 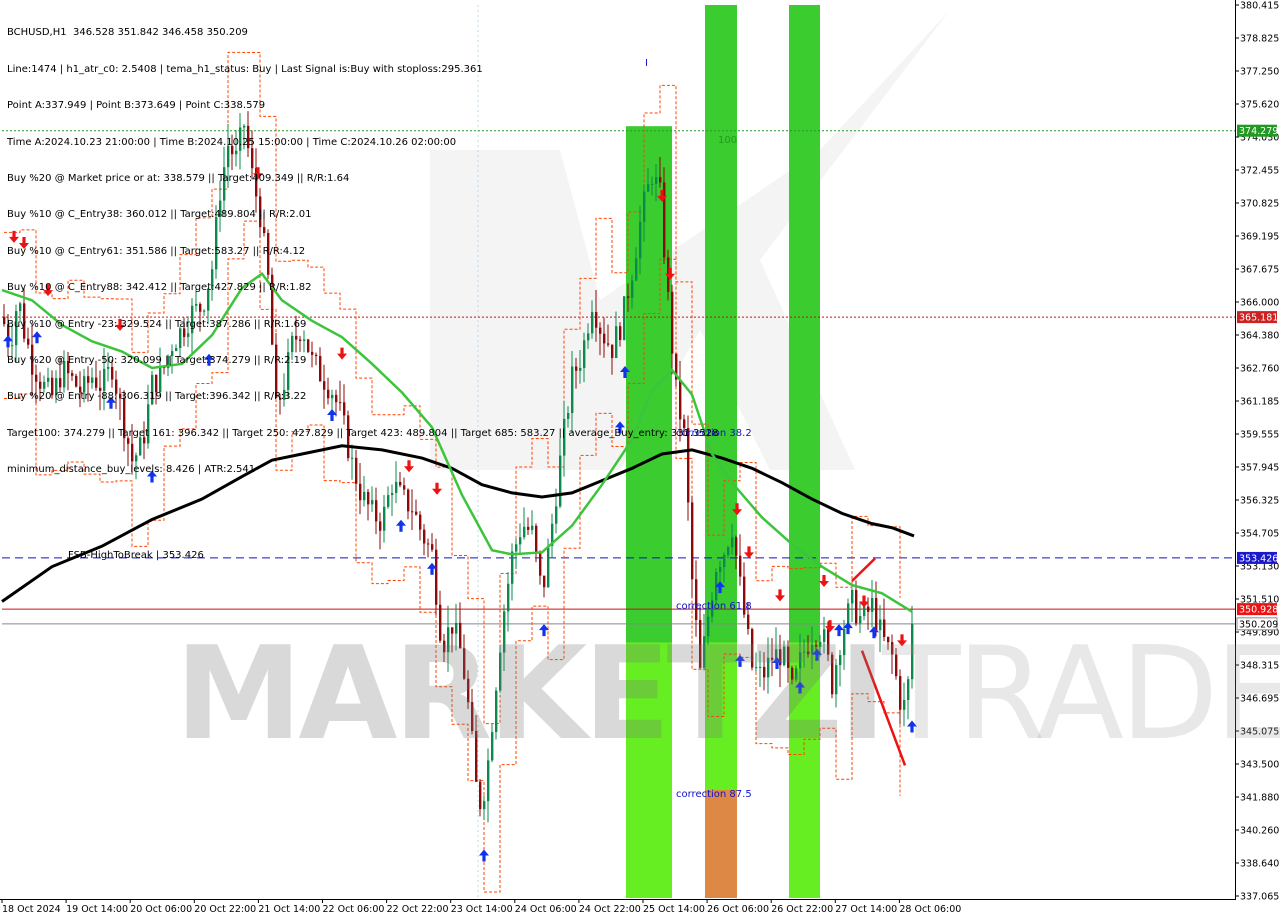 I want to click on y-tick-label: 369.195, so click(x=1259, y=237).